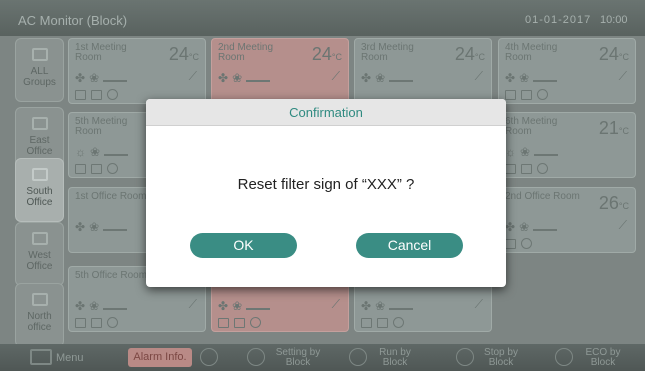 This screenshot has height=371, width=645. What do you see at coordinates (387, 52) in the screenshot?
I see `room-name: 3rd Meeting Room` at bounding box center [387, 52].